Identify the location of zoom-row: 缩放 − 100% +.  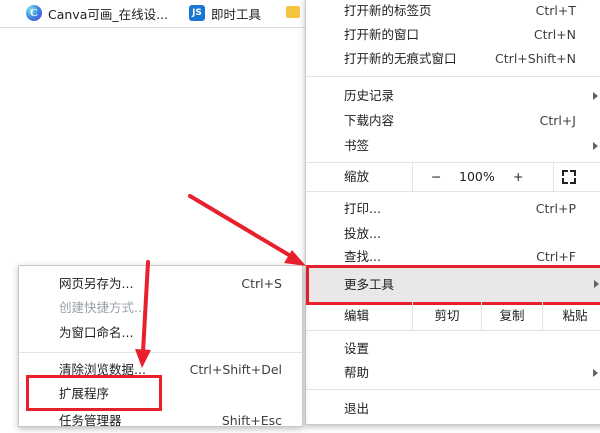
(453, 177).